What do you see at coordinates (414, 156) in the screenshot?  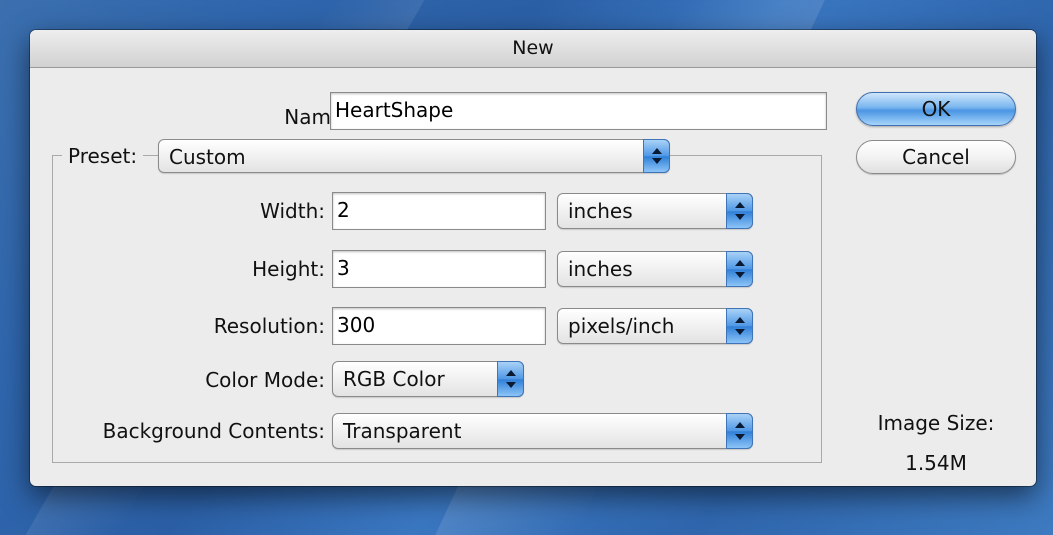 I see `preset-popup: Custom` at bounding box center [414, 156].